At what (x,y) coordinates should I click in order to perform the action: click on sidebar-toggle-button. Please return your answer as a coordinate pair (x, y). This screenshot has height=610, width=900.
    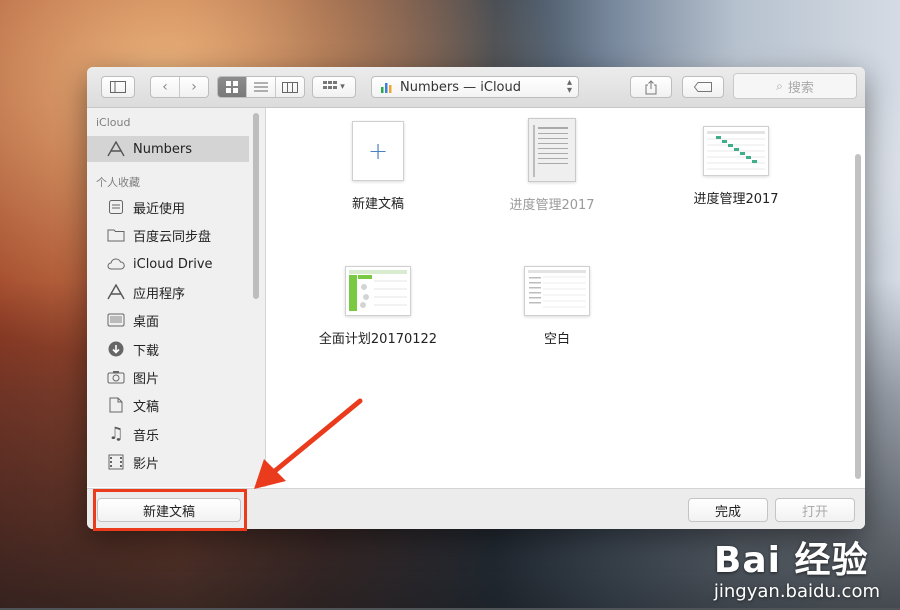
    Looking at the image, I should click on (118, 87).